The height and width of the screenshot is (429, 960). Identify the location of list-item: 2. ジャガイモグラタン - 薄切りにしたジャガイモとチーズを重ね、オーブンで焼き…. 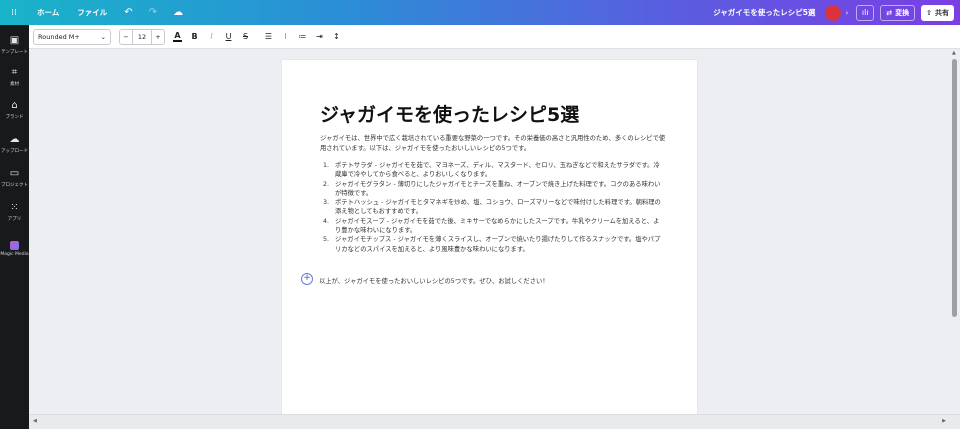
(493, 189).